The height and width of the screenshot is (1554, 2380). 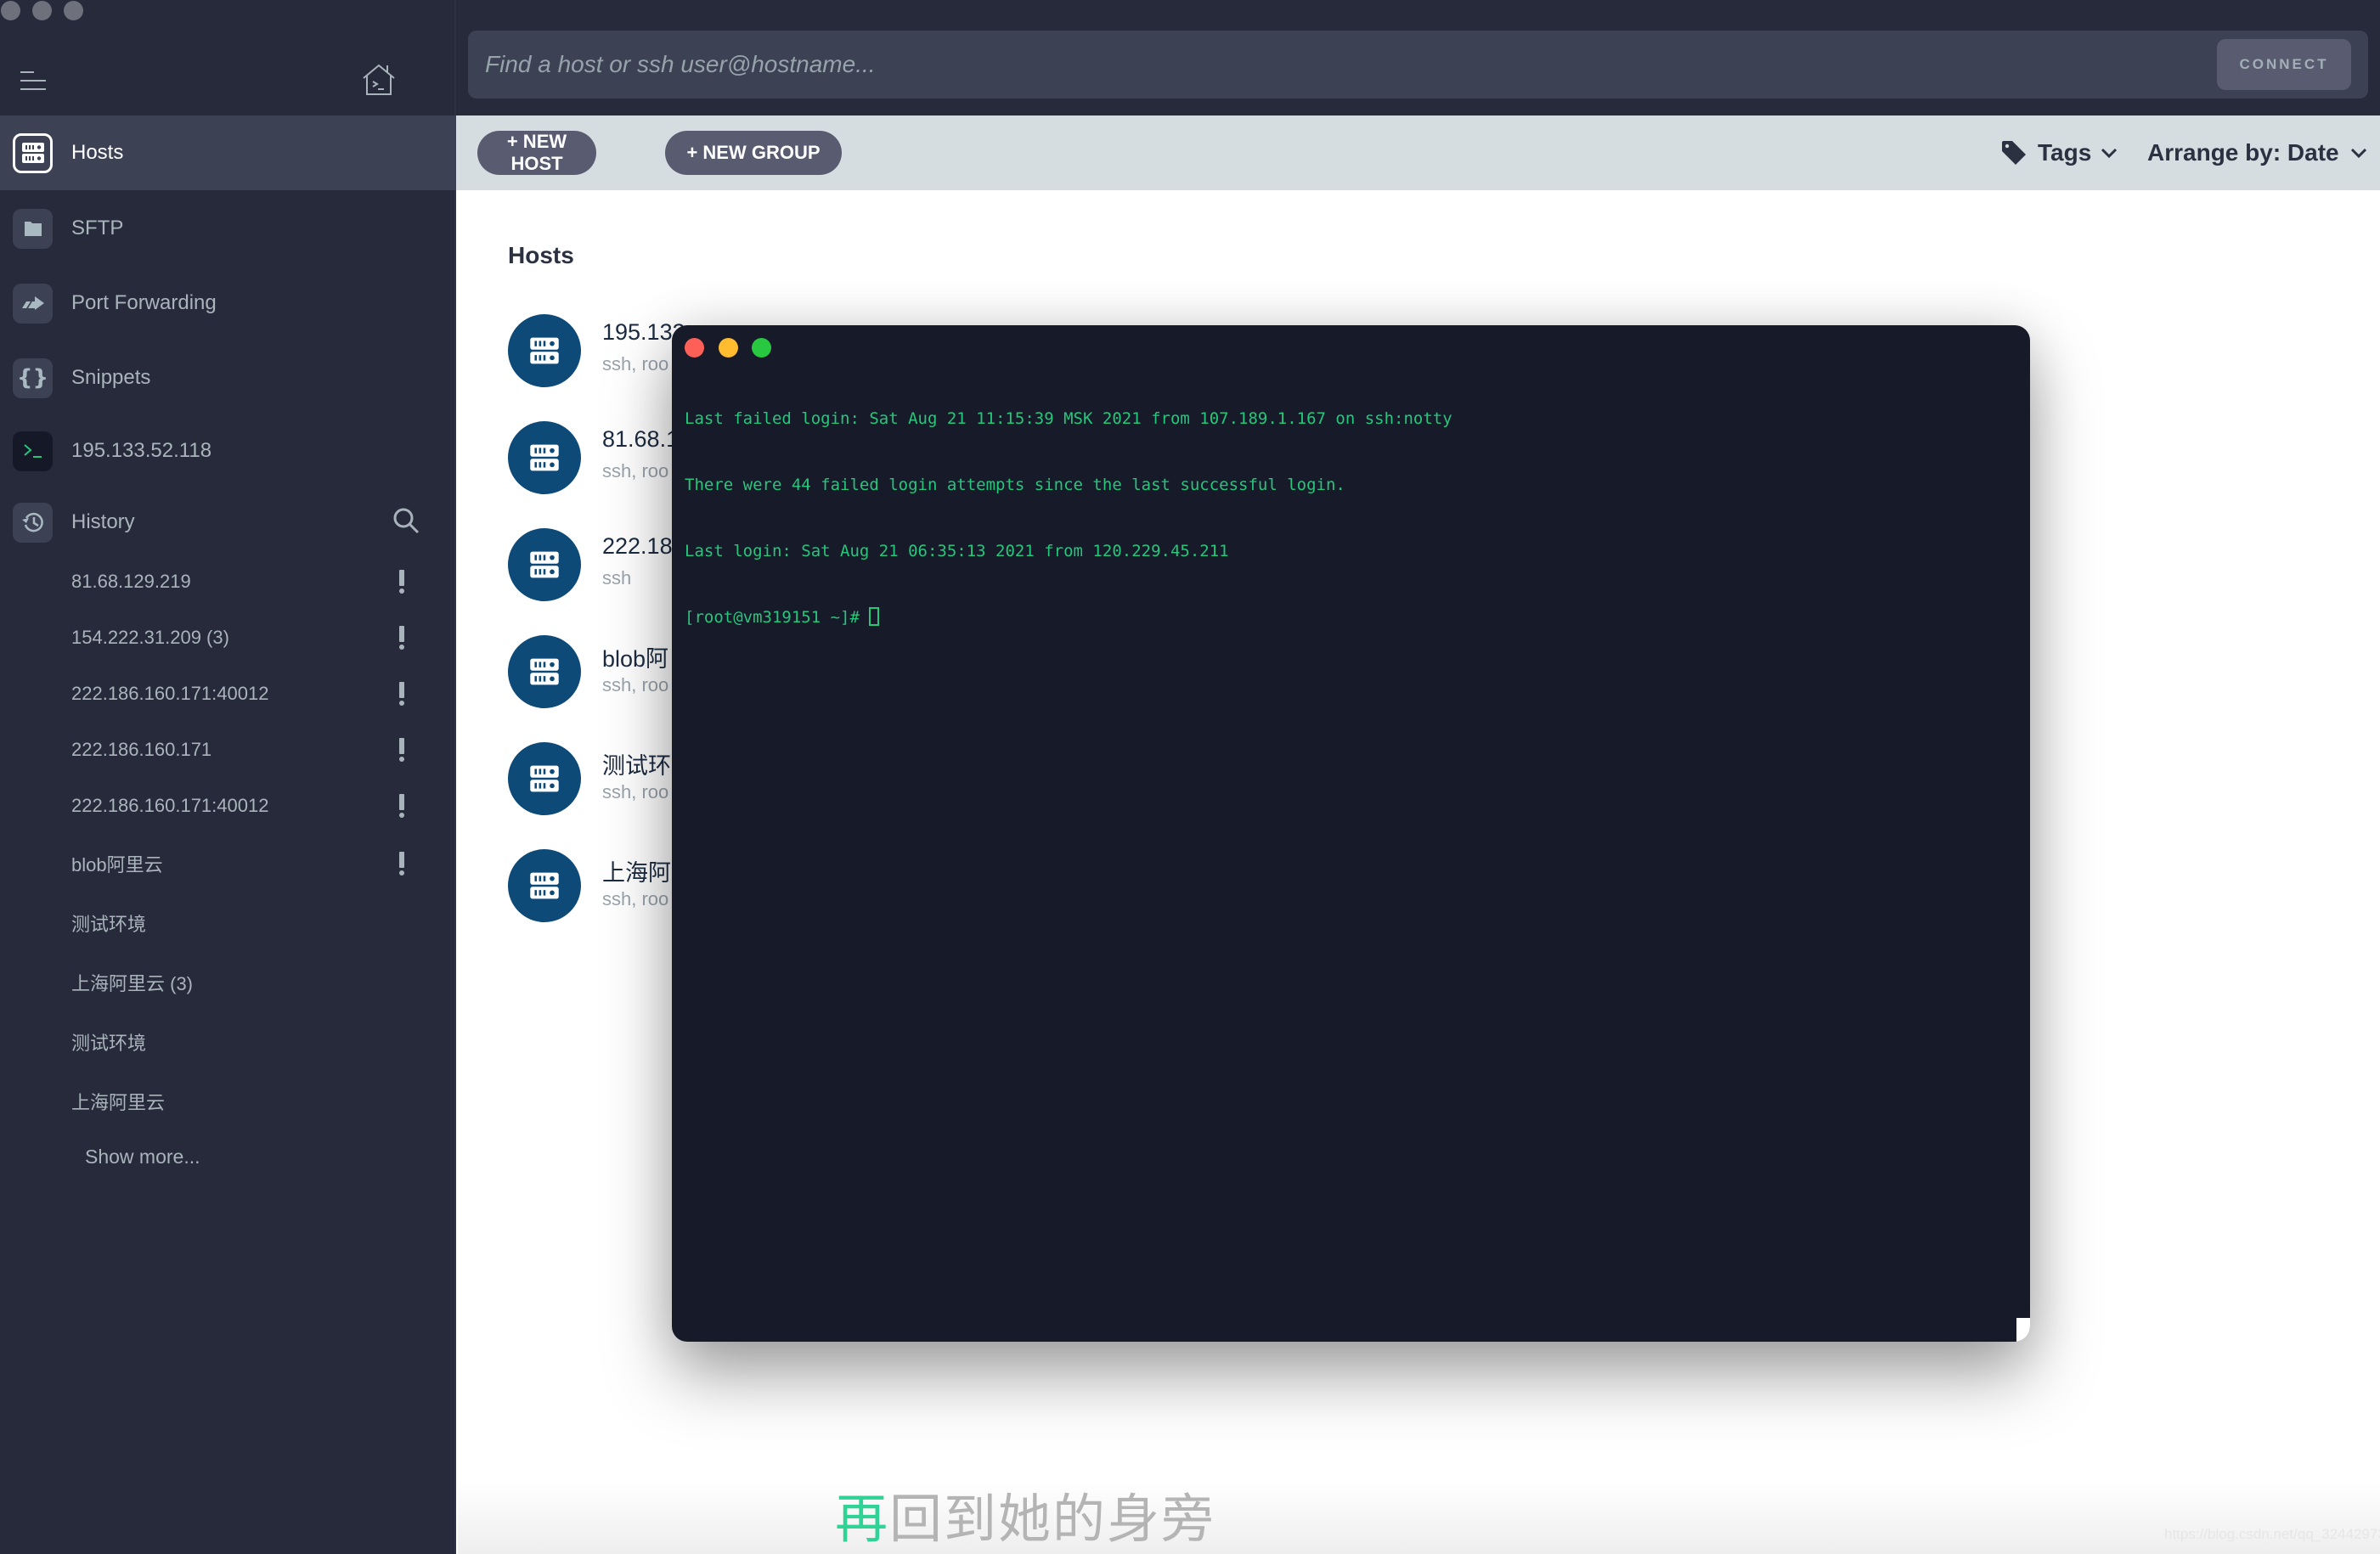 I want to click on braces-icon: {}, so click(x=32, y=378).